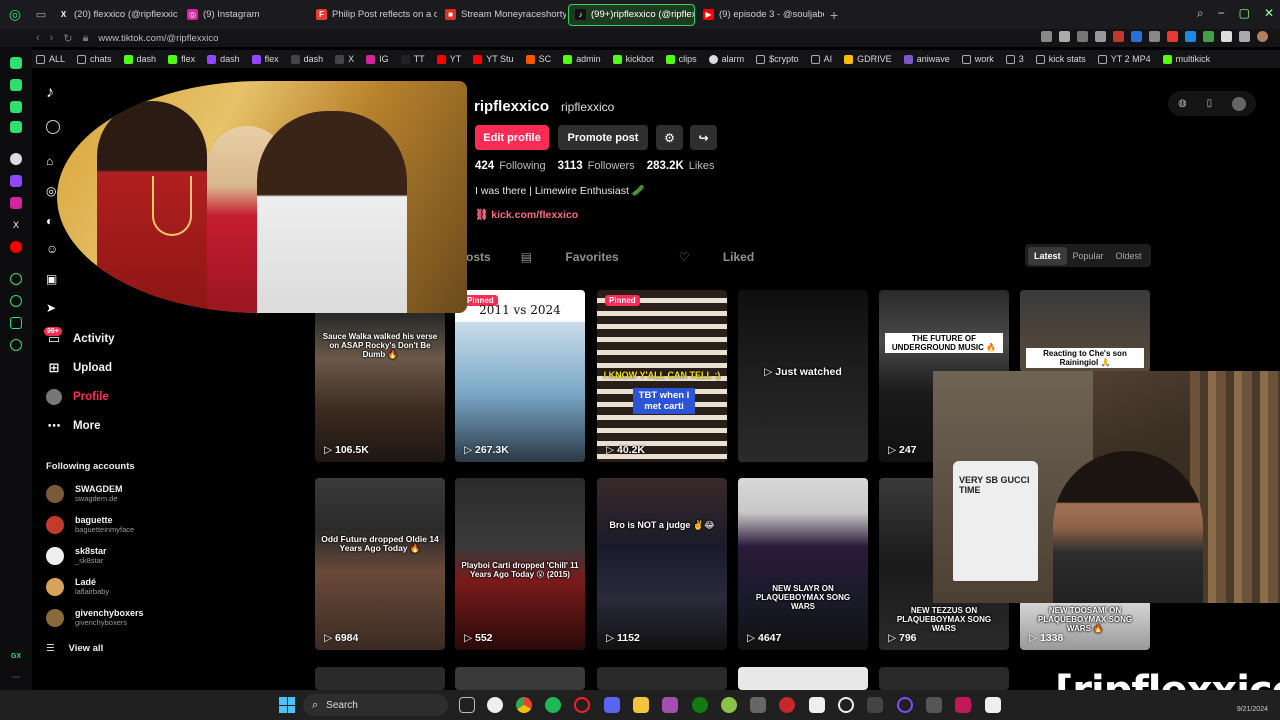 The width and height of the screenshot is (1280, 720). What do you see at coordinates (1129, 256) in the screenshot?
I see `sort-oldest: Oldest` at bounding box center [1129, 256].